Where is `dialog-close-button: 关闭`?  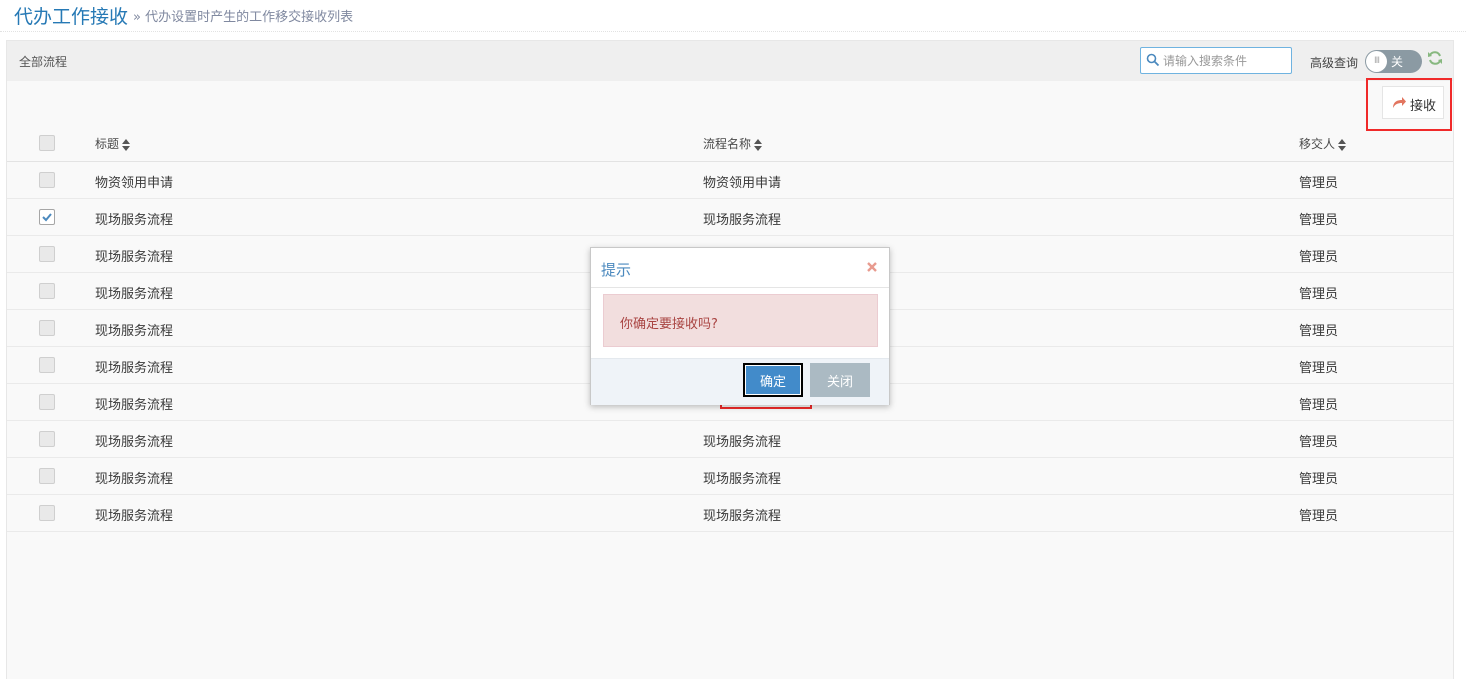 dialog-close-button: 关闭 is located at coordinates (840, 380).